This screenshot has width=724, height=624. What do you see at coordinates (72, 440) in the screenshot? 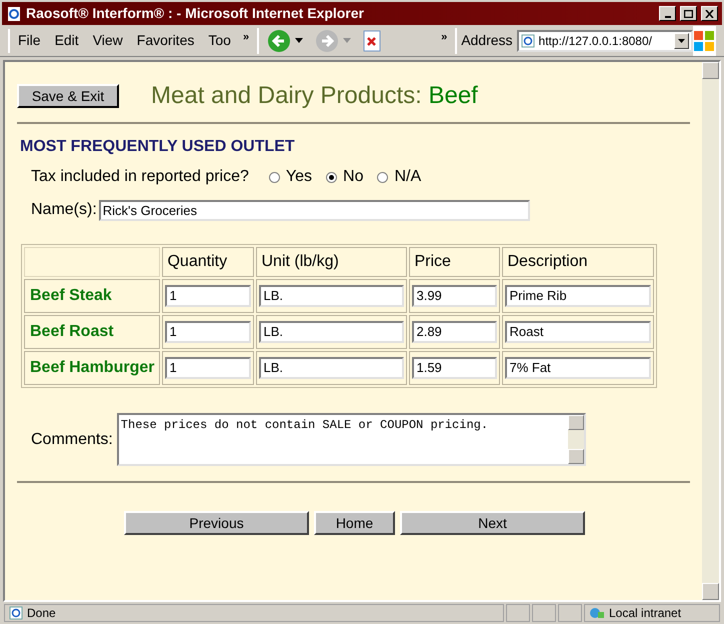
I see `comments-label: Comments:` at bounding box center [72, 440].